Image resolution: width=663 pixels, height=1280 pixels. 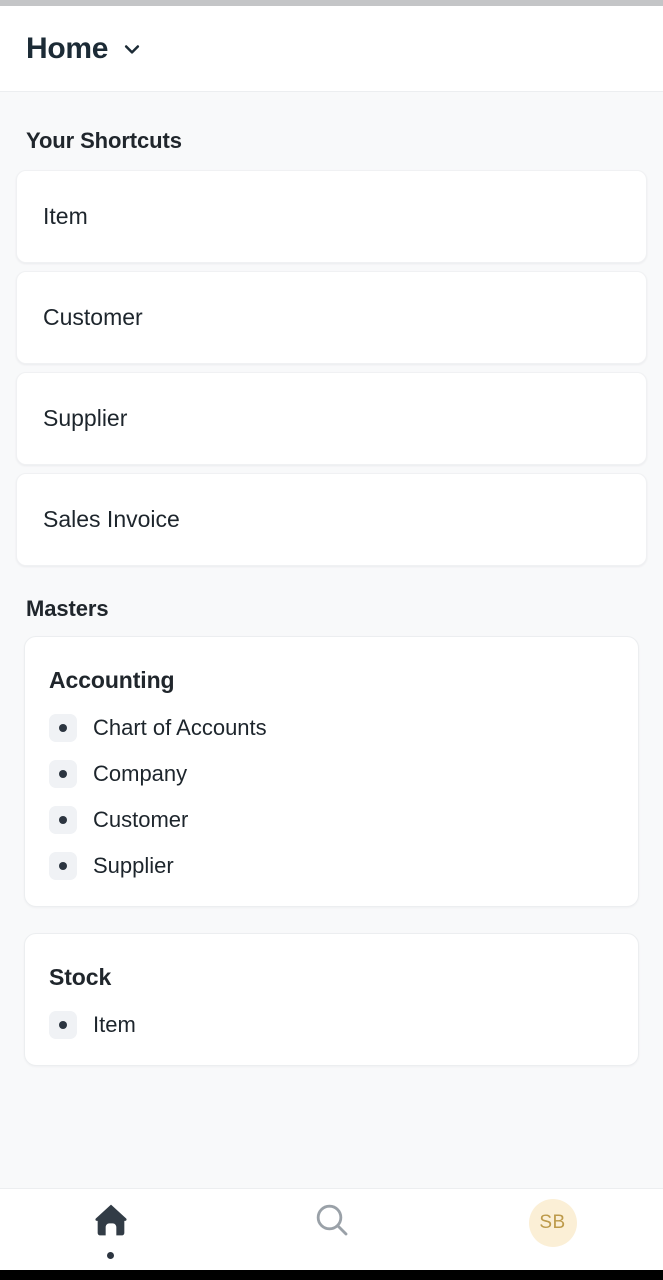 I want to click on shortcut-card: Customer, so click(x=331, y=317).